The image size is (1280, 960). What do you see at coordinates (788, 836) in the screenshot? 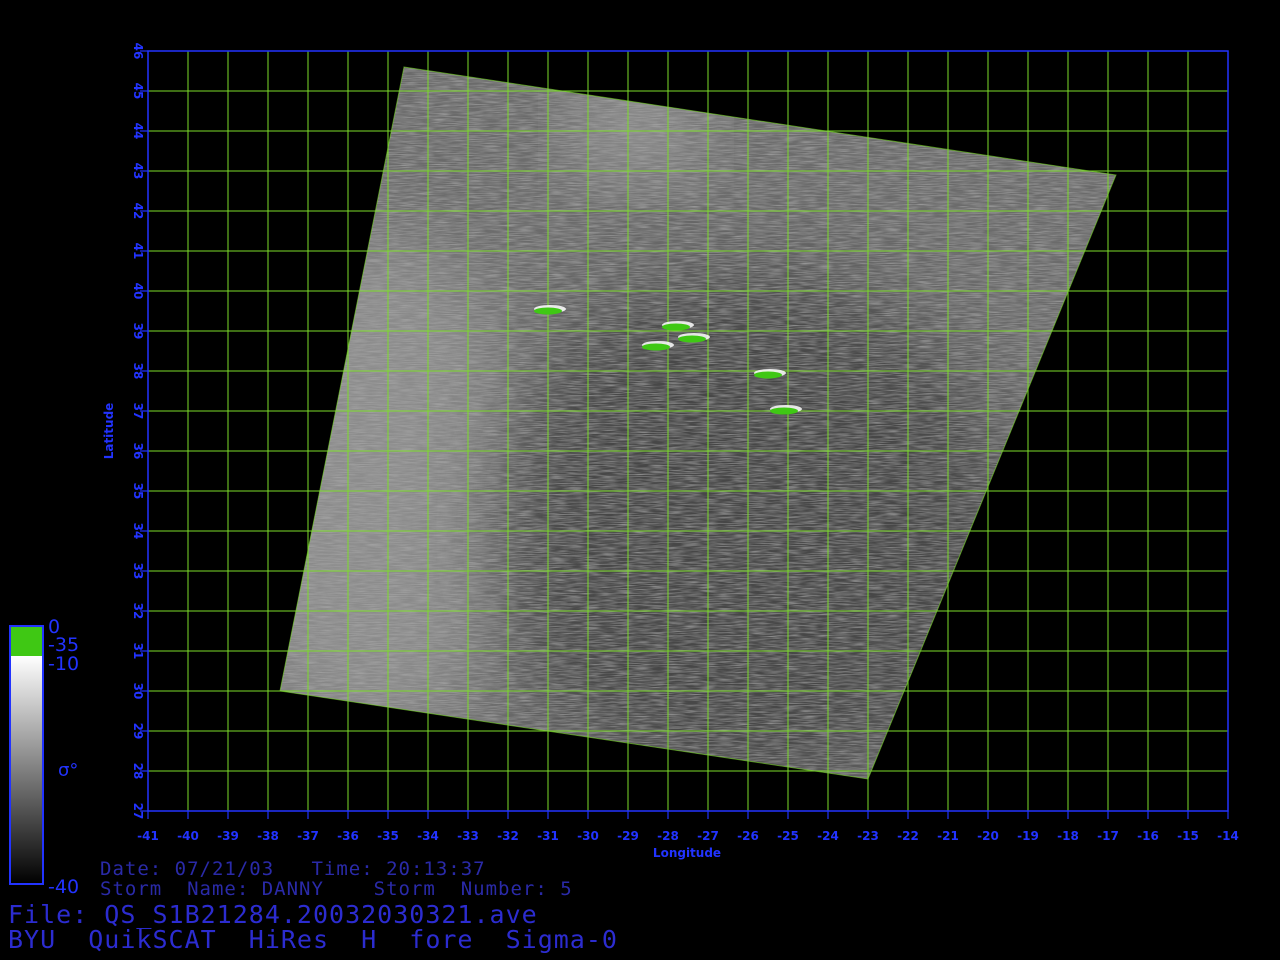
I see `x-tick-label: -25` at bounding box center [788, 836].